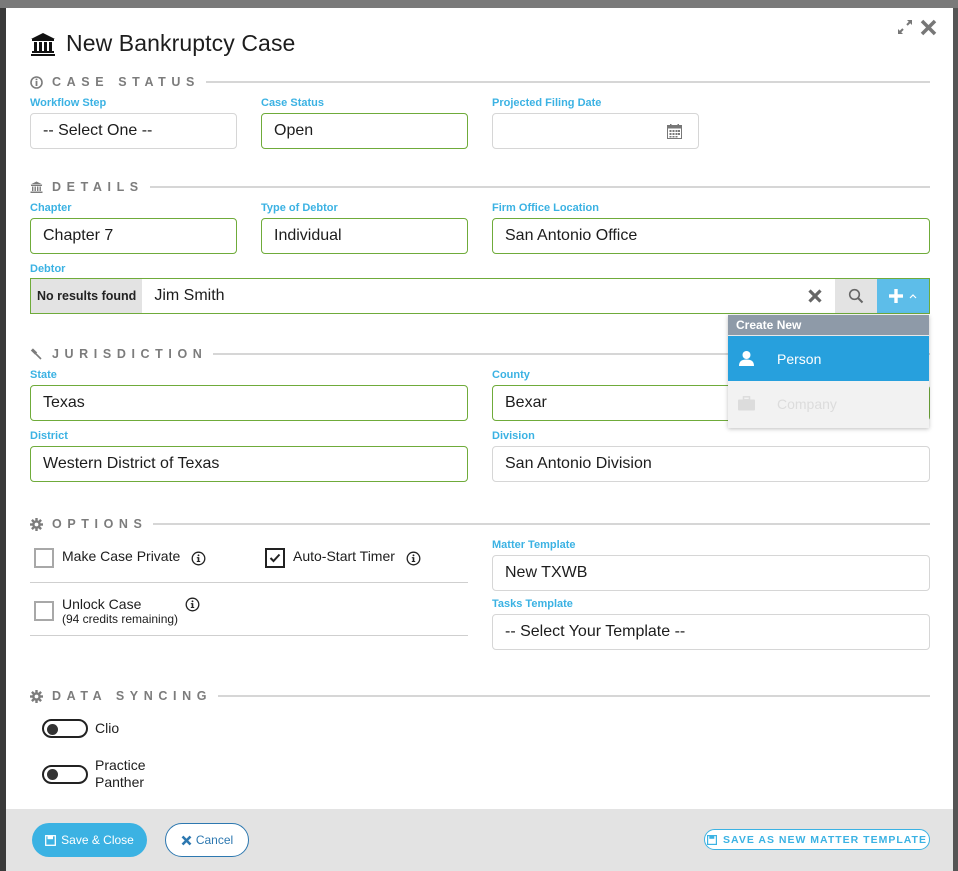 The height and width of the screenshot is (871, 958). I want to click on chapter-field: Chapter Chapter 7, so click(133, 227).